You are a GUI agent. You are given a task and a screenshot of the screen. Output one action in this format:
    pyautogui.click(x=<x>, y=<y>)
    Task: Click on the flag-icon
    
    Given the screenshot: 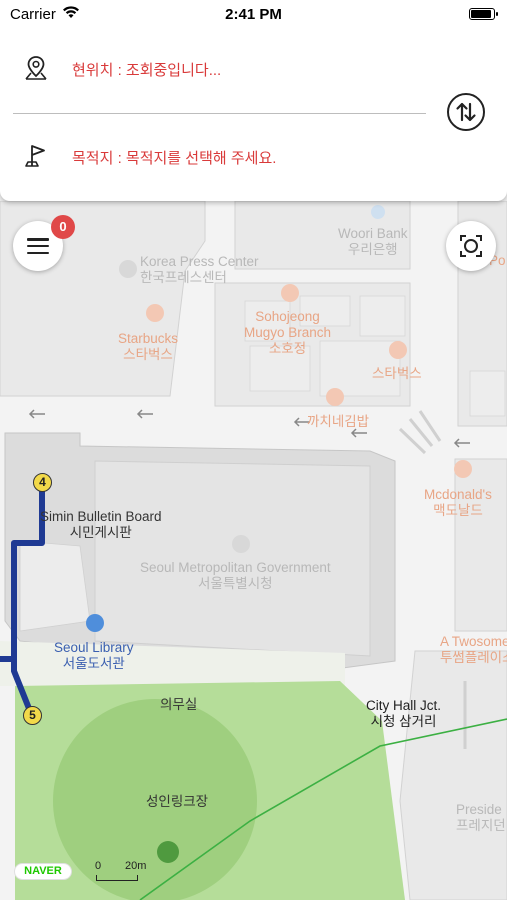 What is the action you would take?
    pyautogui.click(x=35, y=156)
    